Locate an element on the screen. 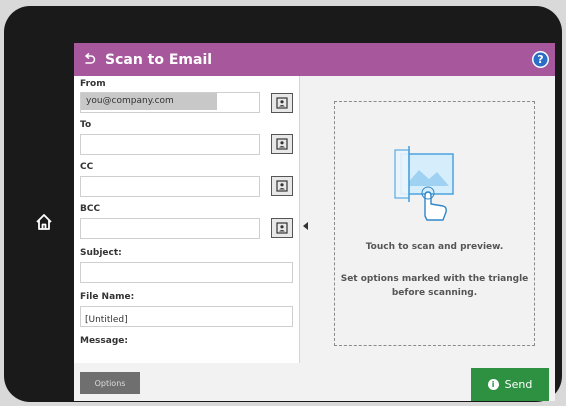  bcc-contacts-button is located at coordinates (282, 228).